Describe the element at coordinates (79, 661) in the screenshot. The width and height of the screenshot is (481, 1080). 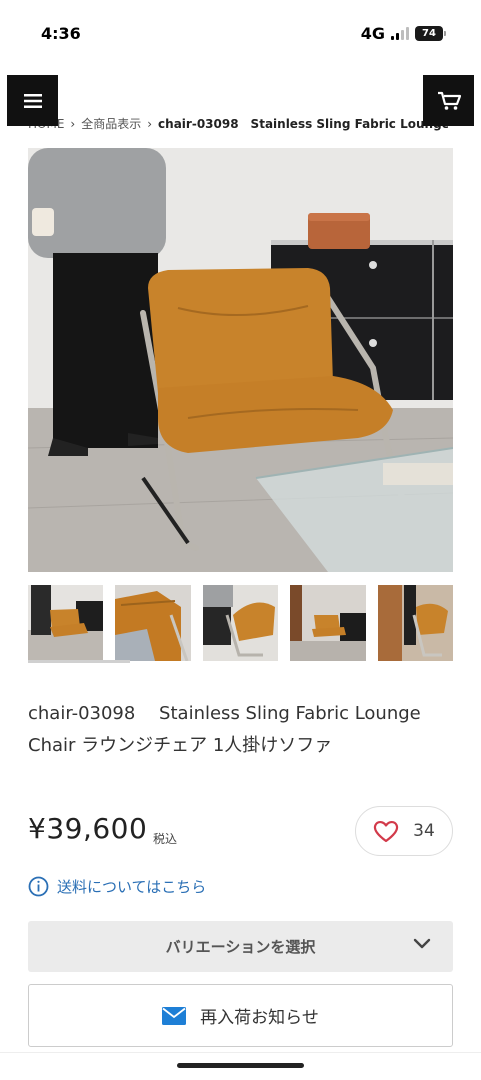
I see `thumbnail-scroll-indicator` at that location.